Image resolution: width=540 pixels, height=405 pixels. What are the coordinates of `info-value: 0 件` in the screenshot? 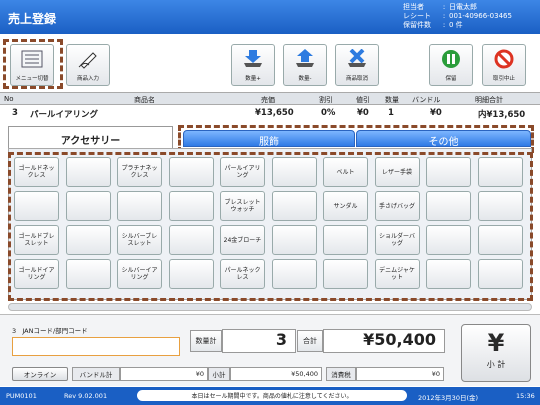 It's located at (456, 25).